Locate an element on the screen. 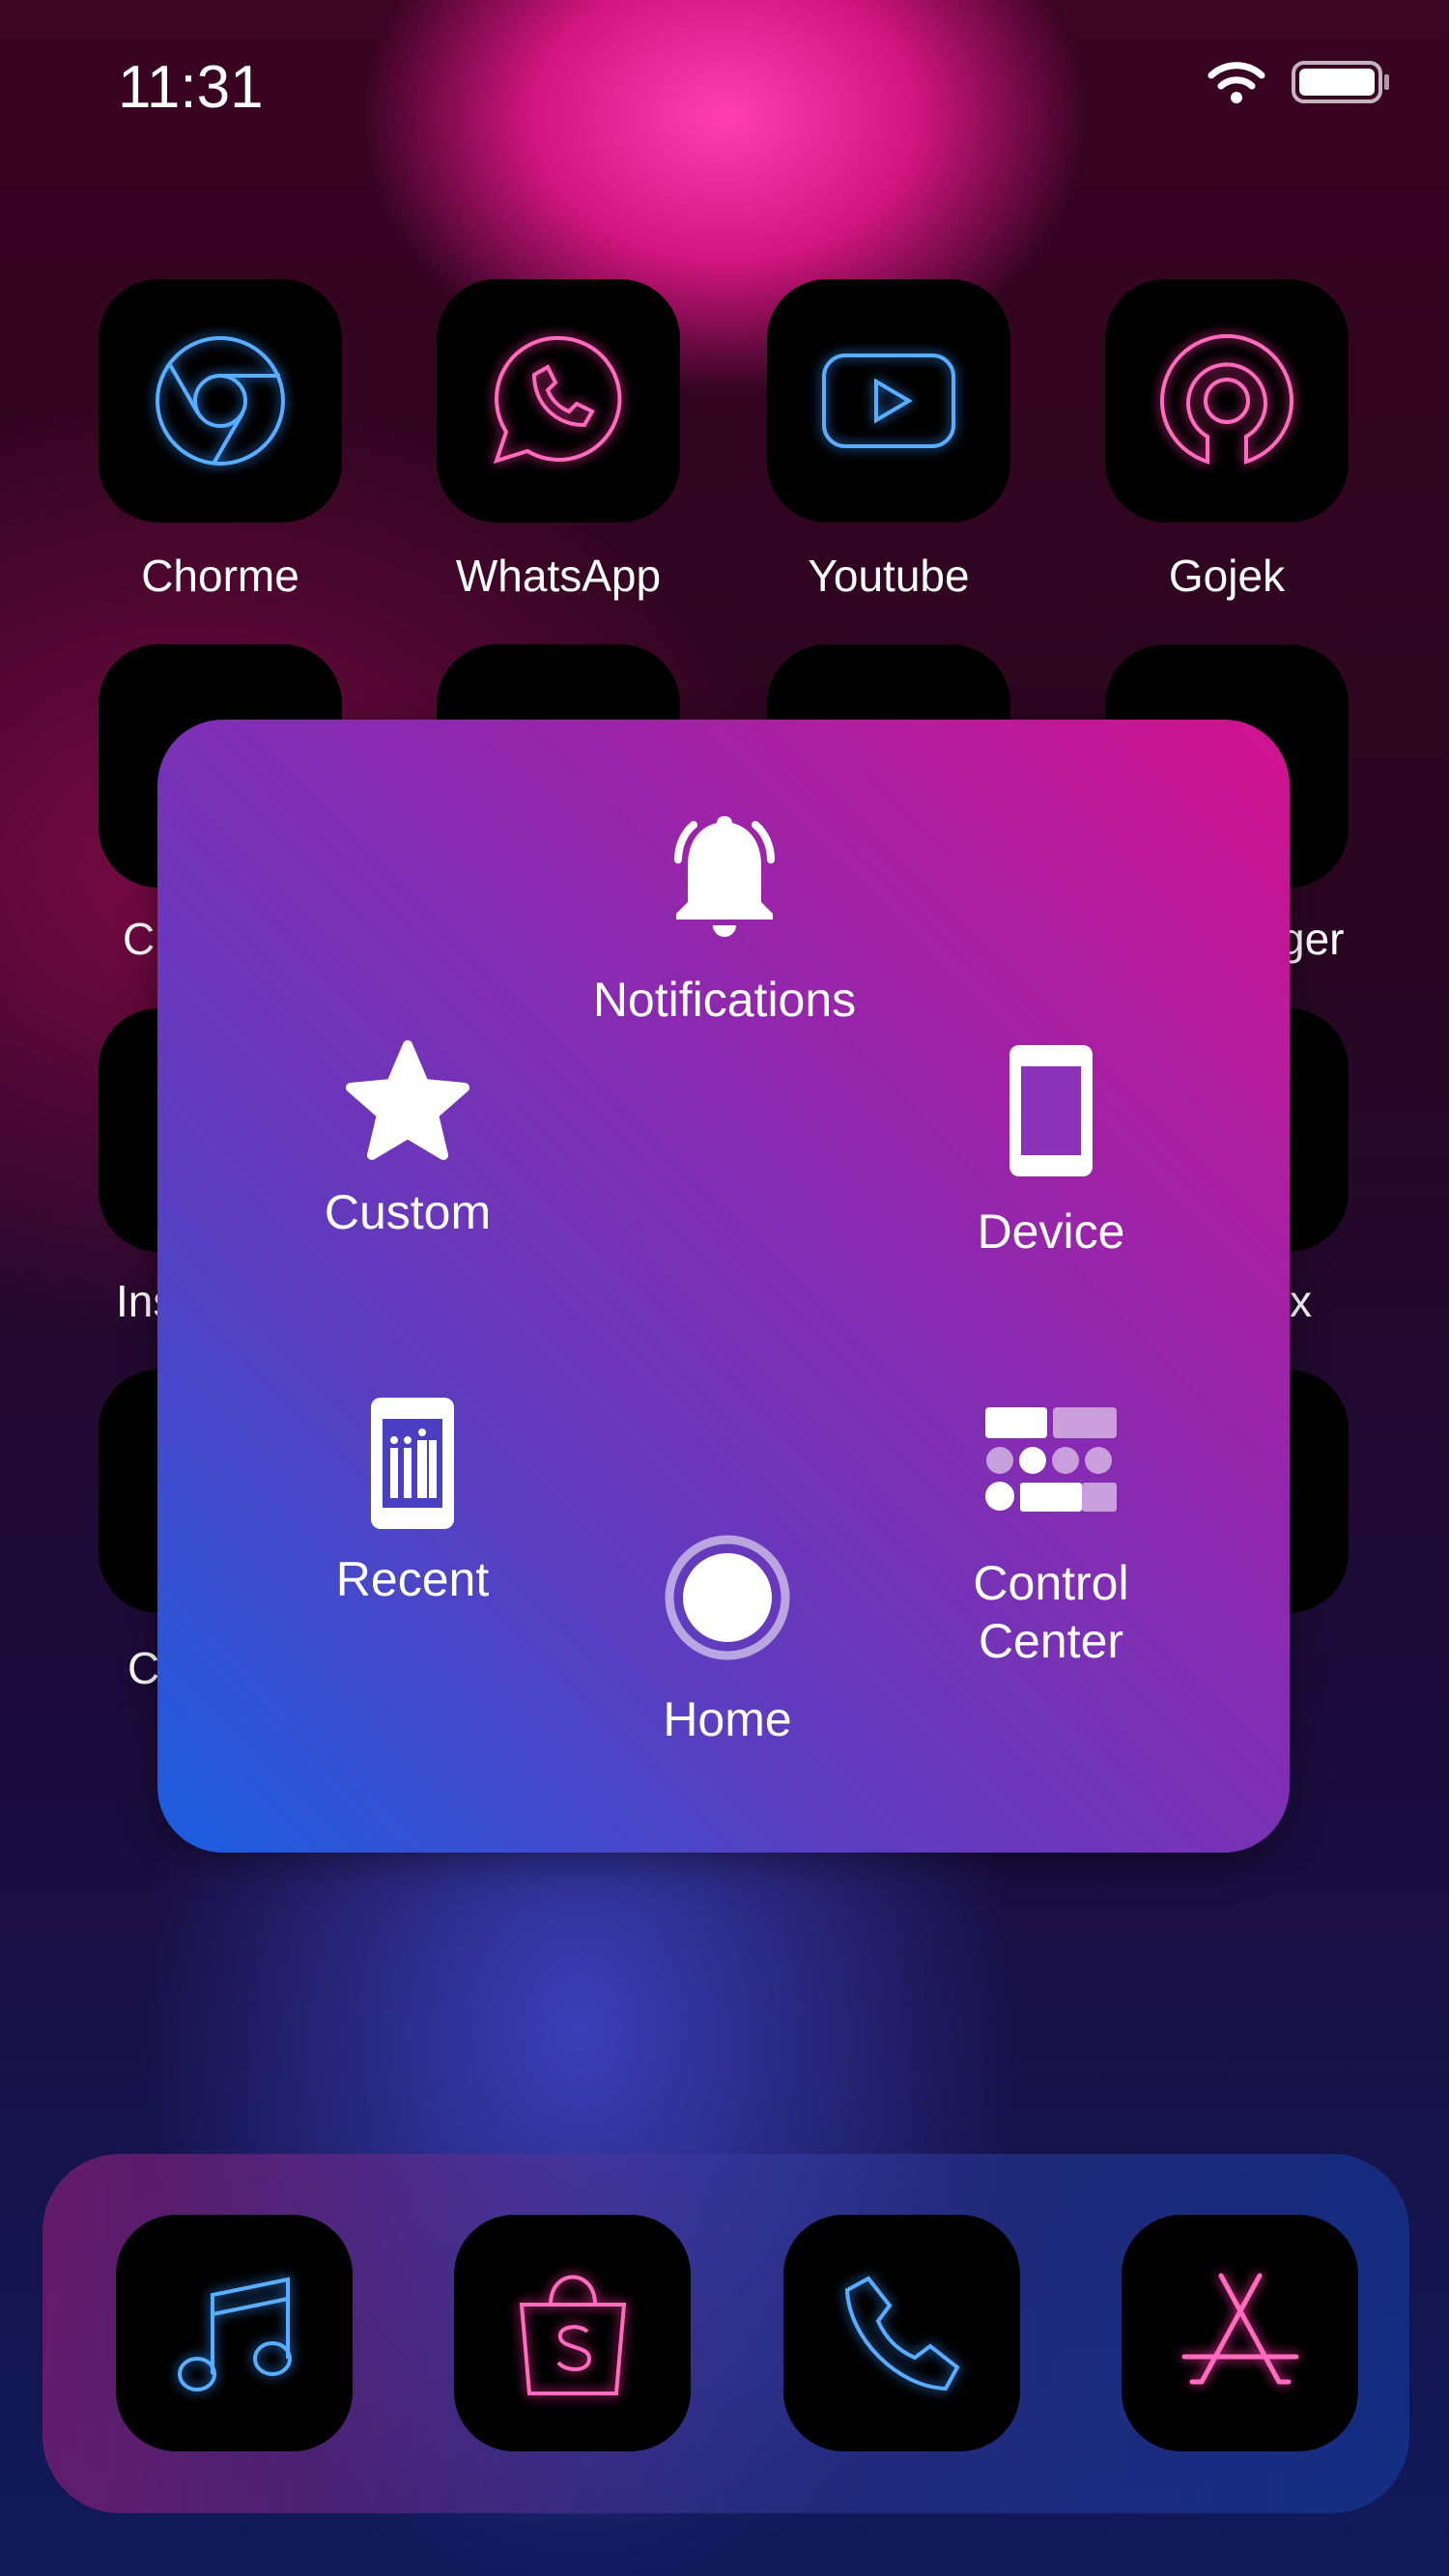  dock-app-shopee is located at coordinates (572, 2333).